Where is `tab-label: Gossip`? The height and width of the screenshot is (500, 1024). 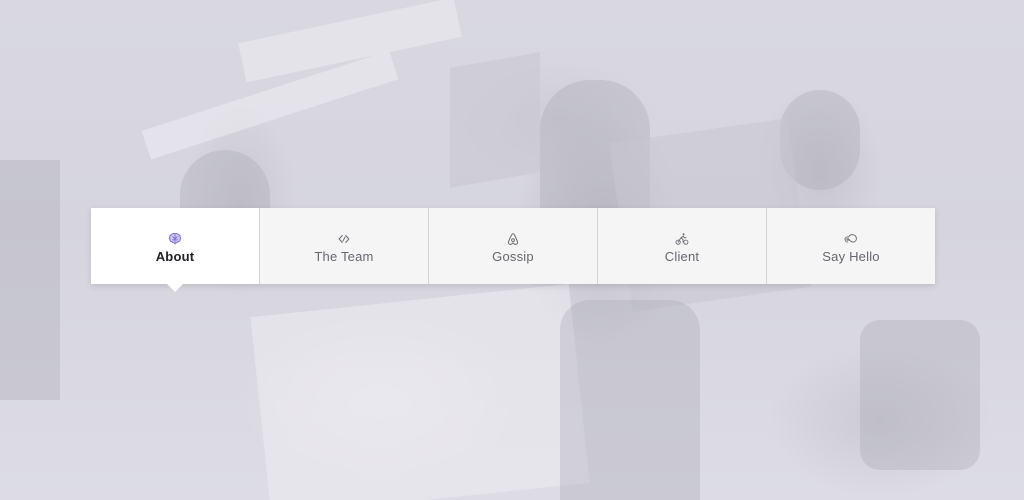
tab-label: Gossip is located at coordinates (513, 256).